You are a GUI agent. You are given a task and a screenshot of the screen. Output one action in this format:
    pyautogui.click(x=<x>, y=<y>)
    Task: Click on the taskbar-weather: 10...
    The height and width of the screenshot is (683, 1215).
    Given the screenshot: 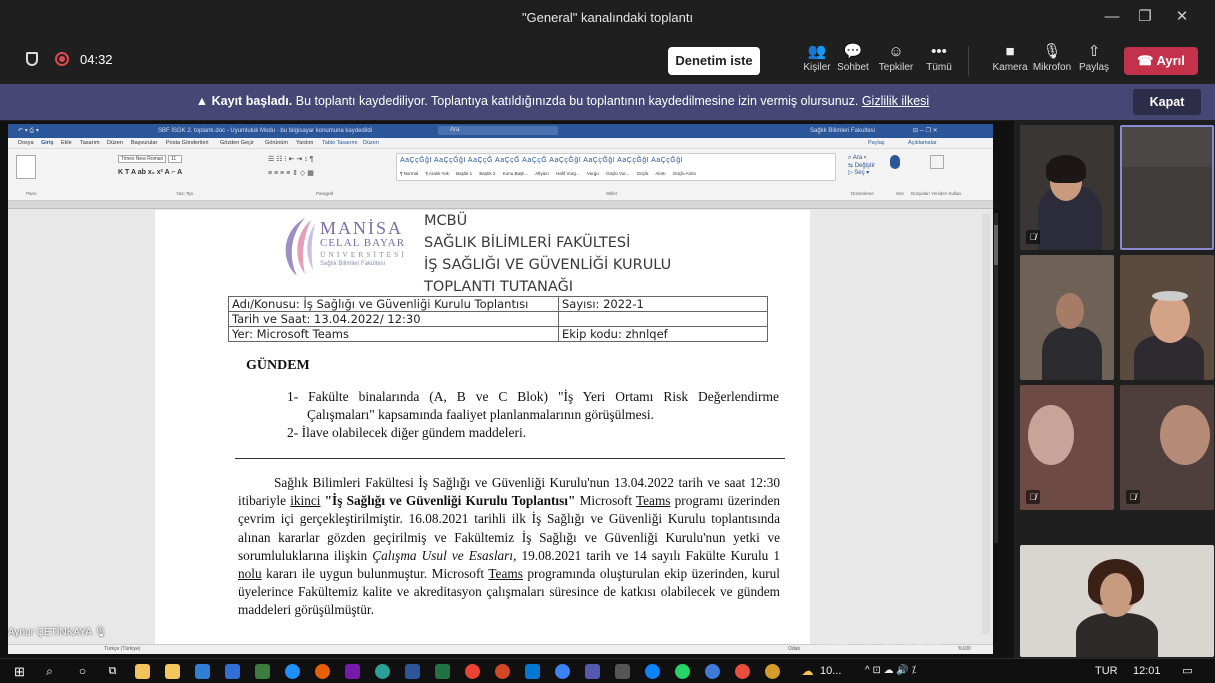 What is the action you would take?
    pyautogui.click(x=830, y=671)
    